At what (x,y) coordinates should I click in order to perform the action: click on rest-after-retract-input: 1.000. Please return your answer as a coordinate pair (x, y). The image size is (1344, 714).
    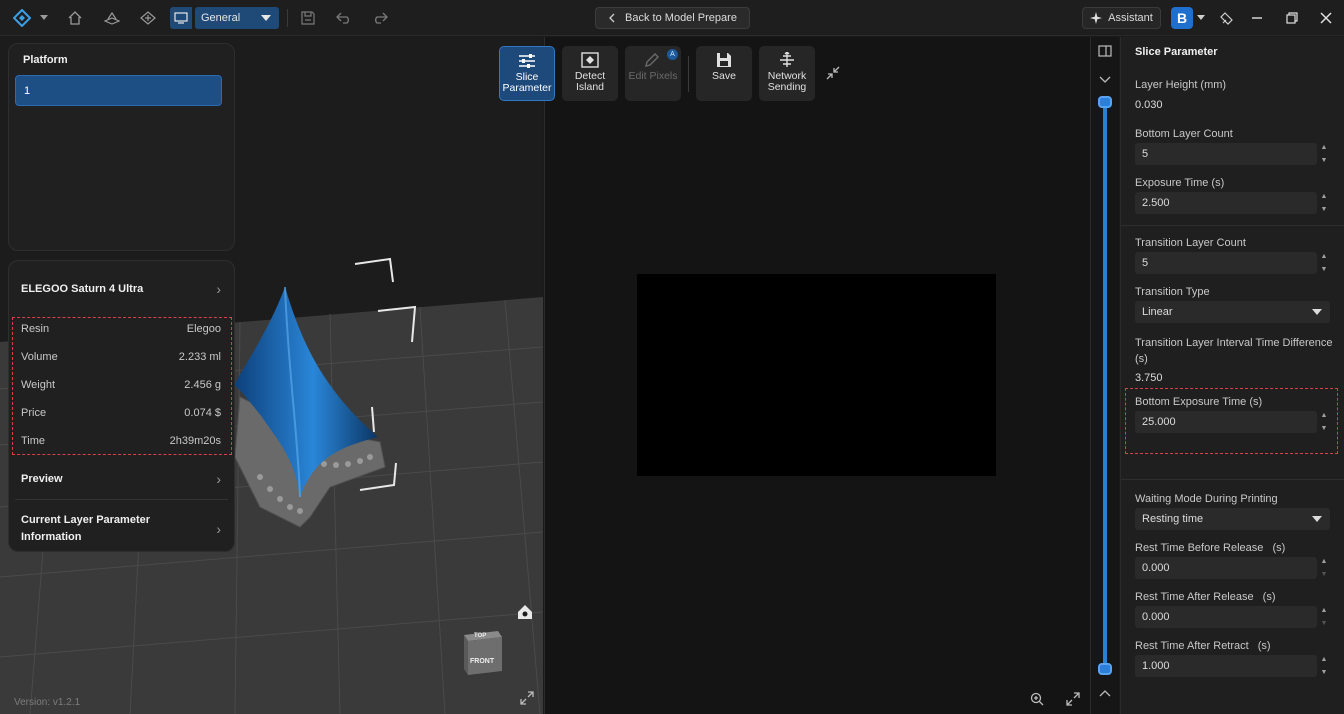
    Looking at the image, I should click on (1226, 666).